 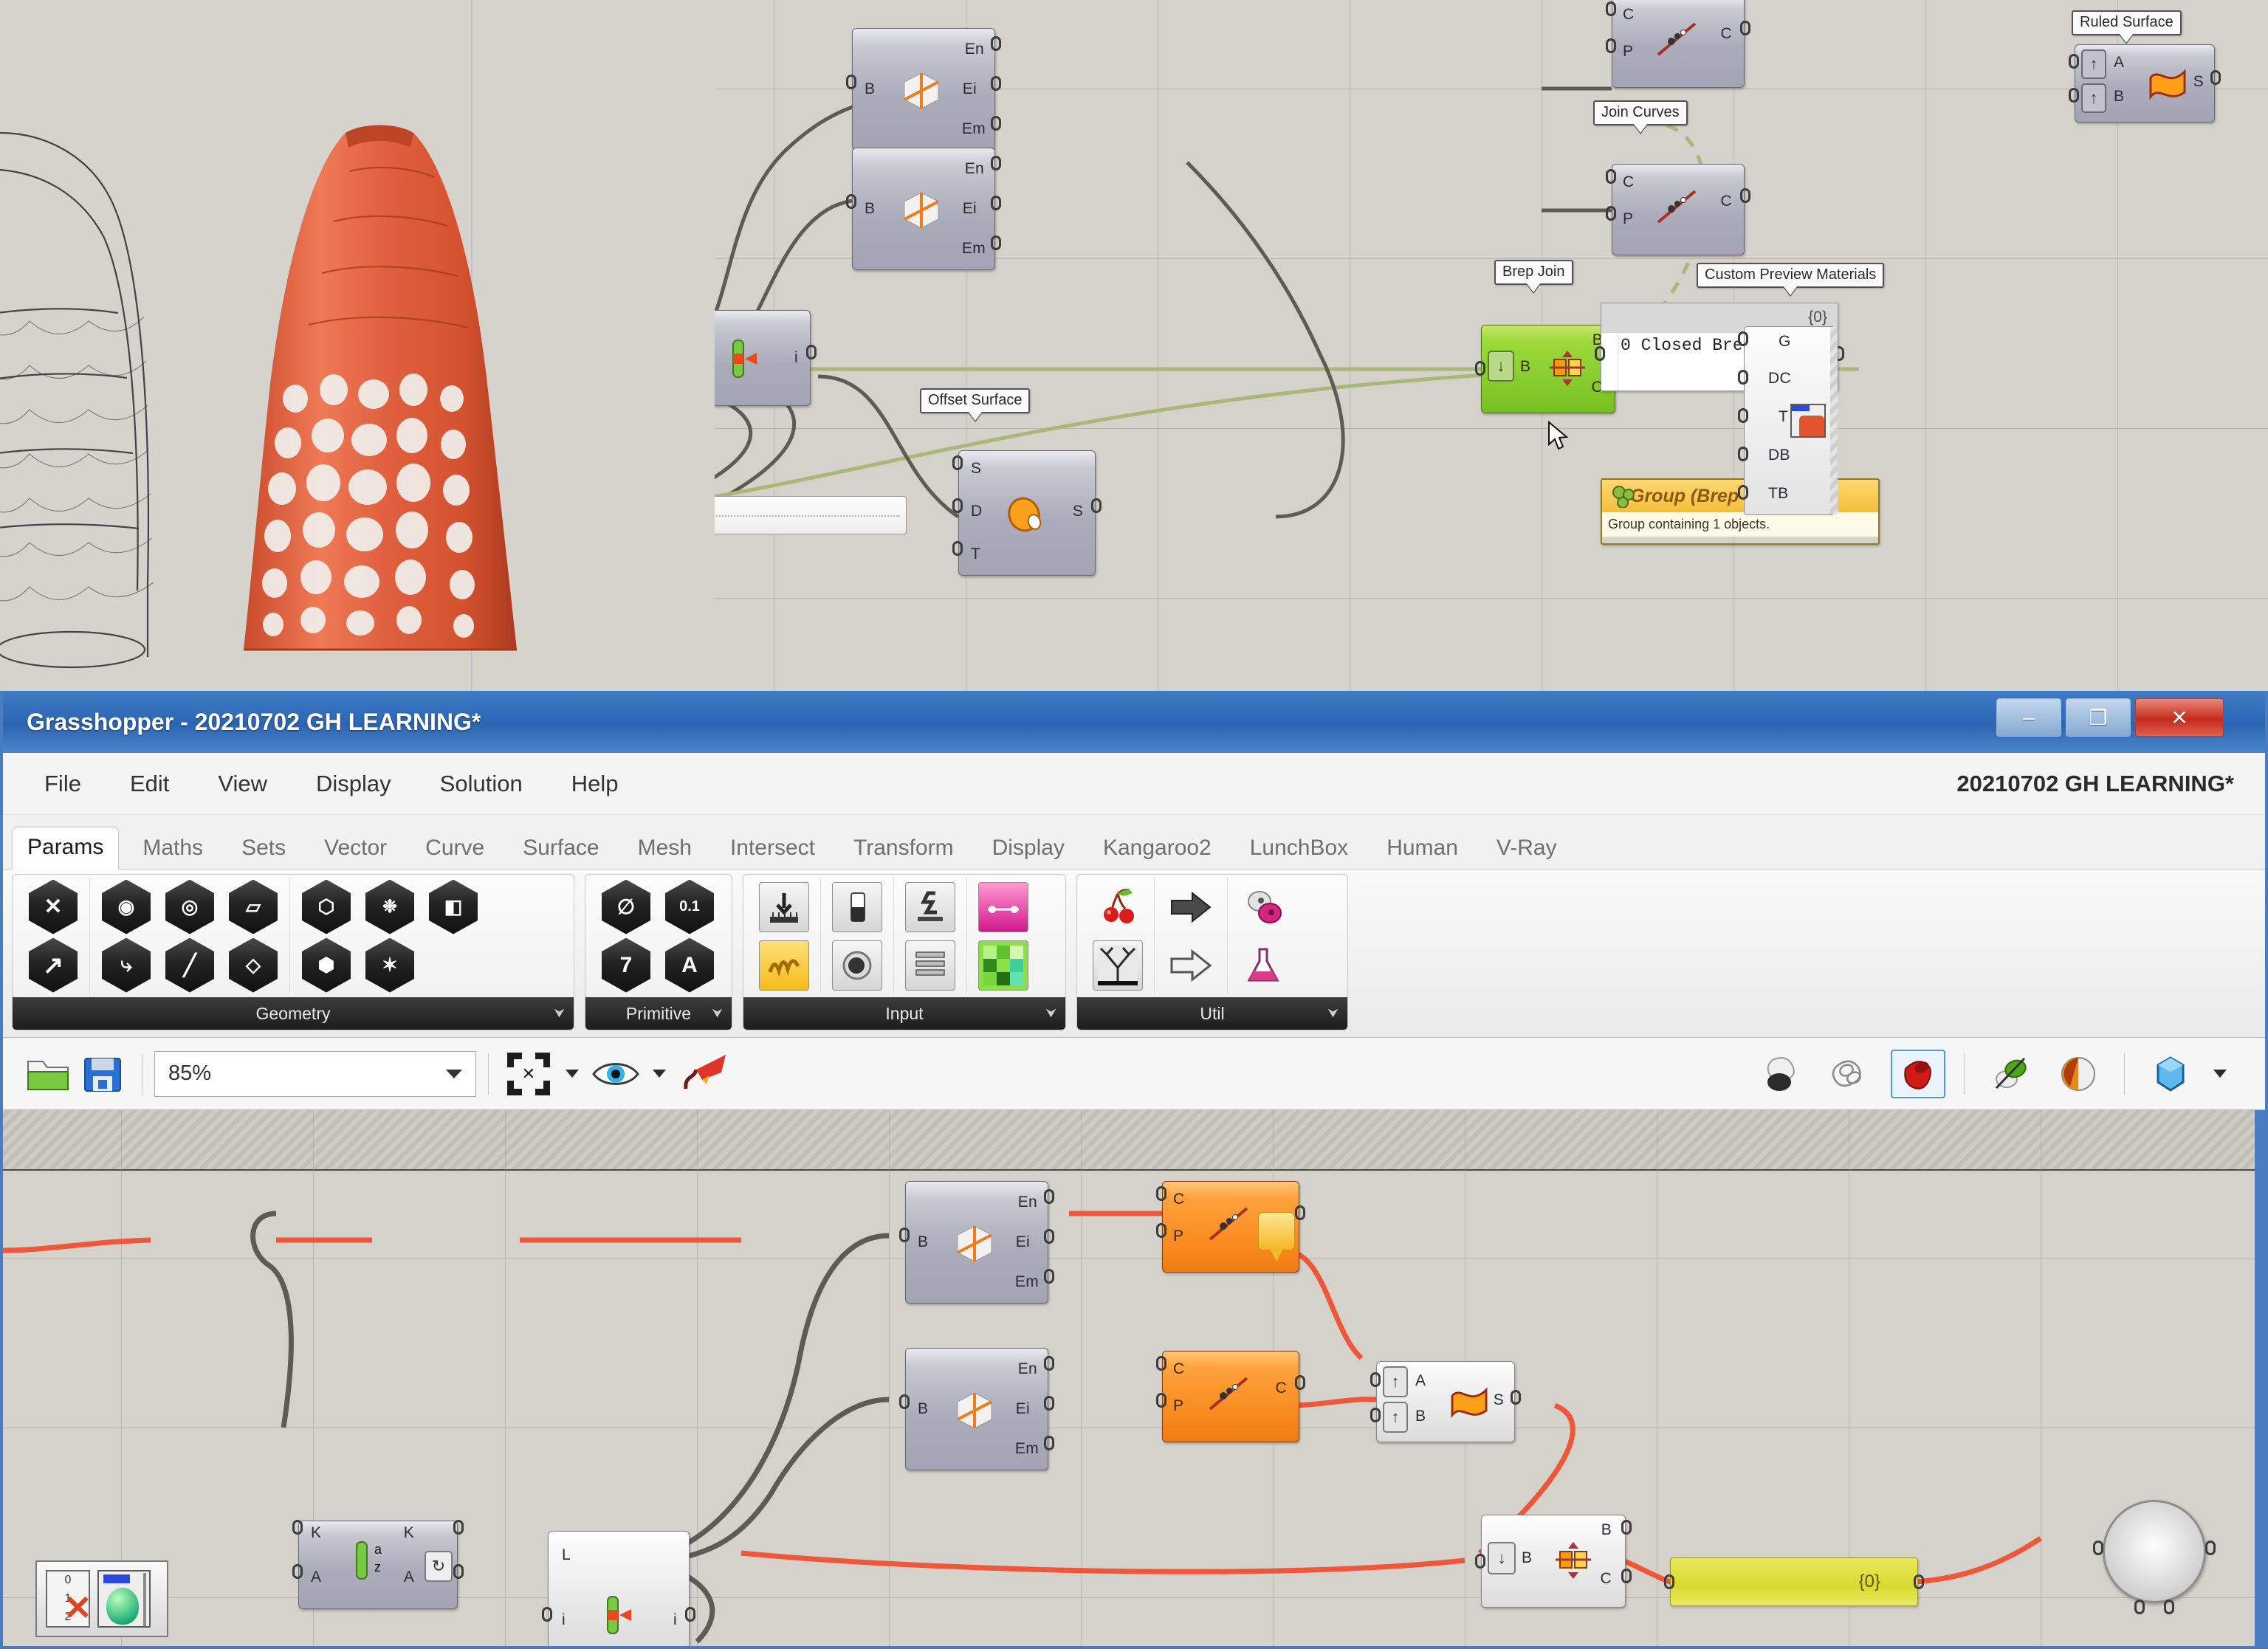 What do you see at coordinates (1678, 210) in the screenshot?
I see `node-join-curves-2: C P C` at bounding box center [1678, 210].